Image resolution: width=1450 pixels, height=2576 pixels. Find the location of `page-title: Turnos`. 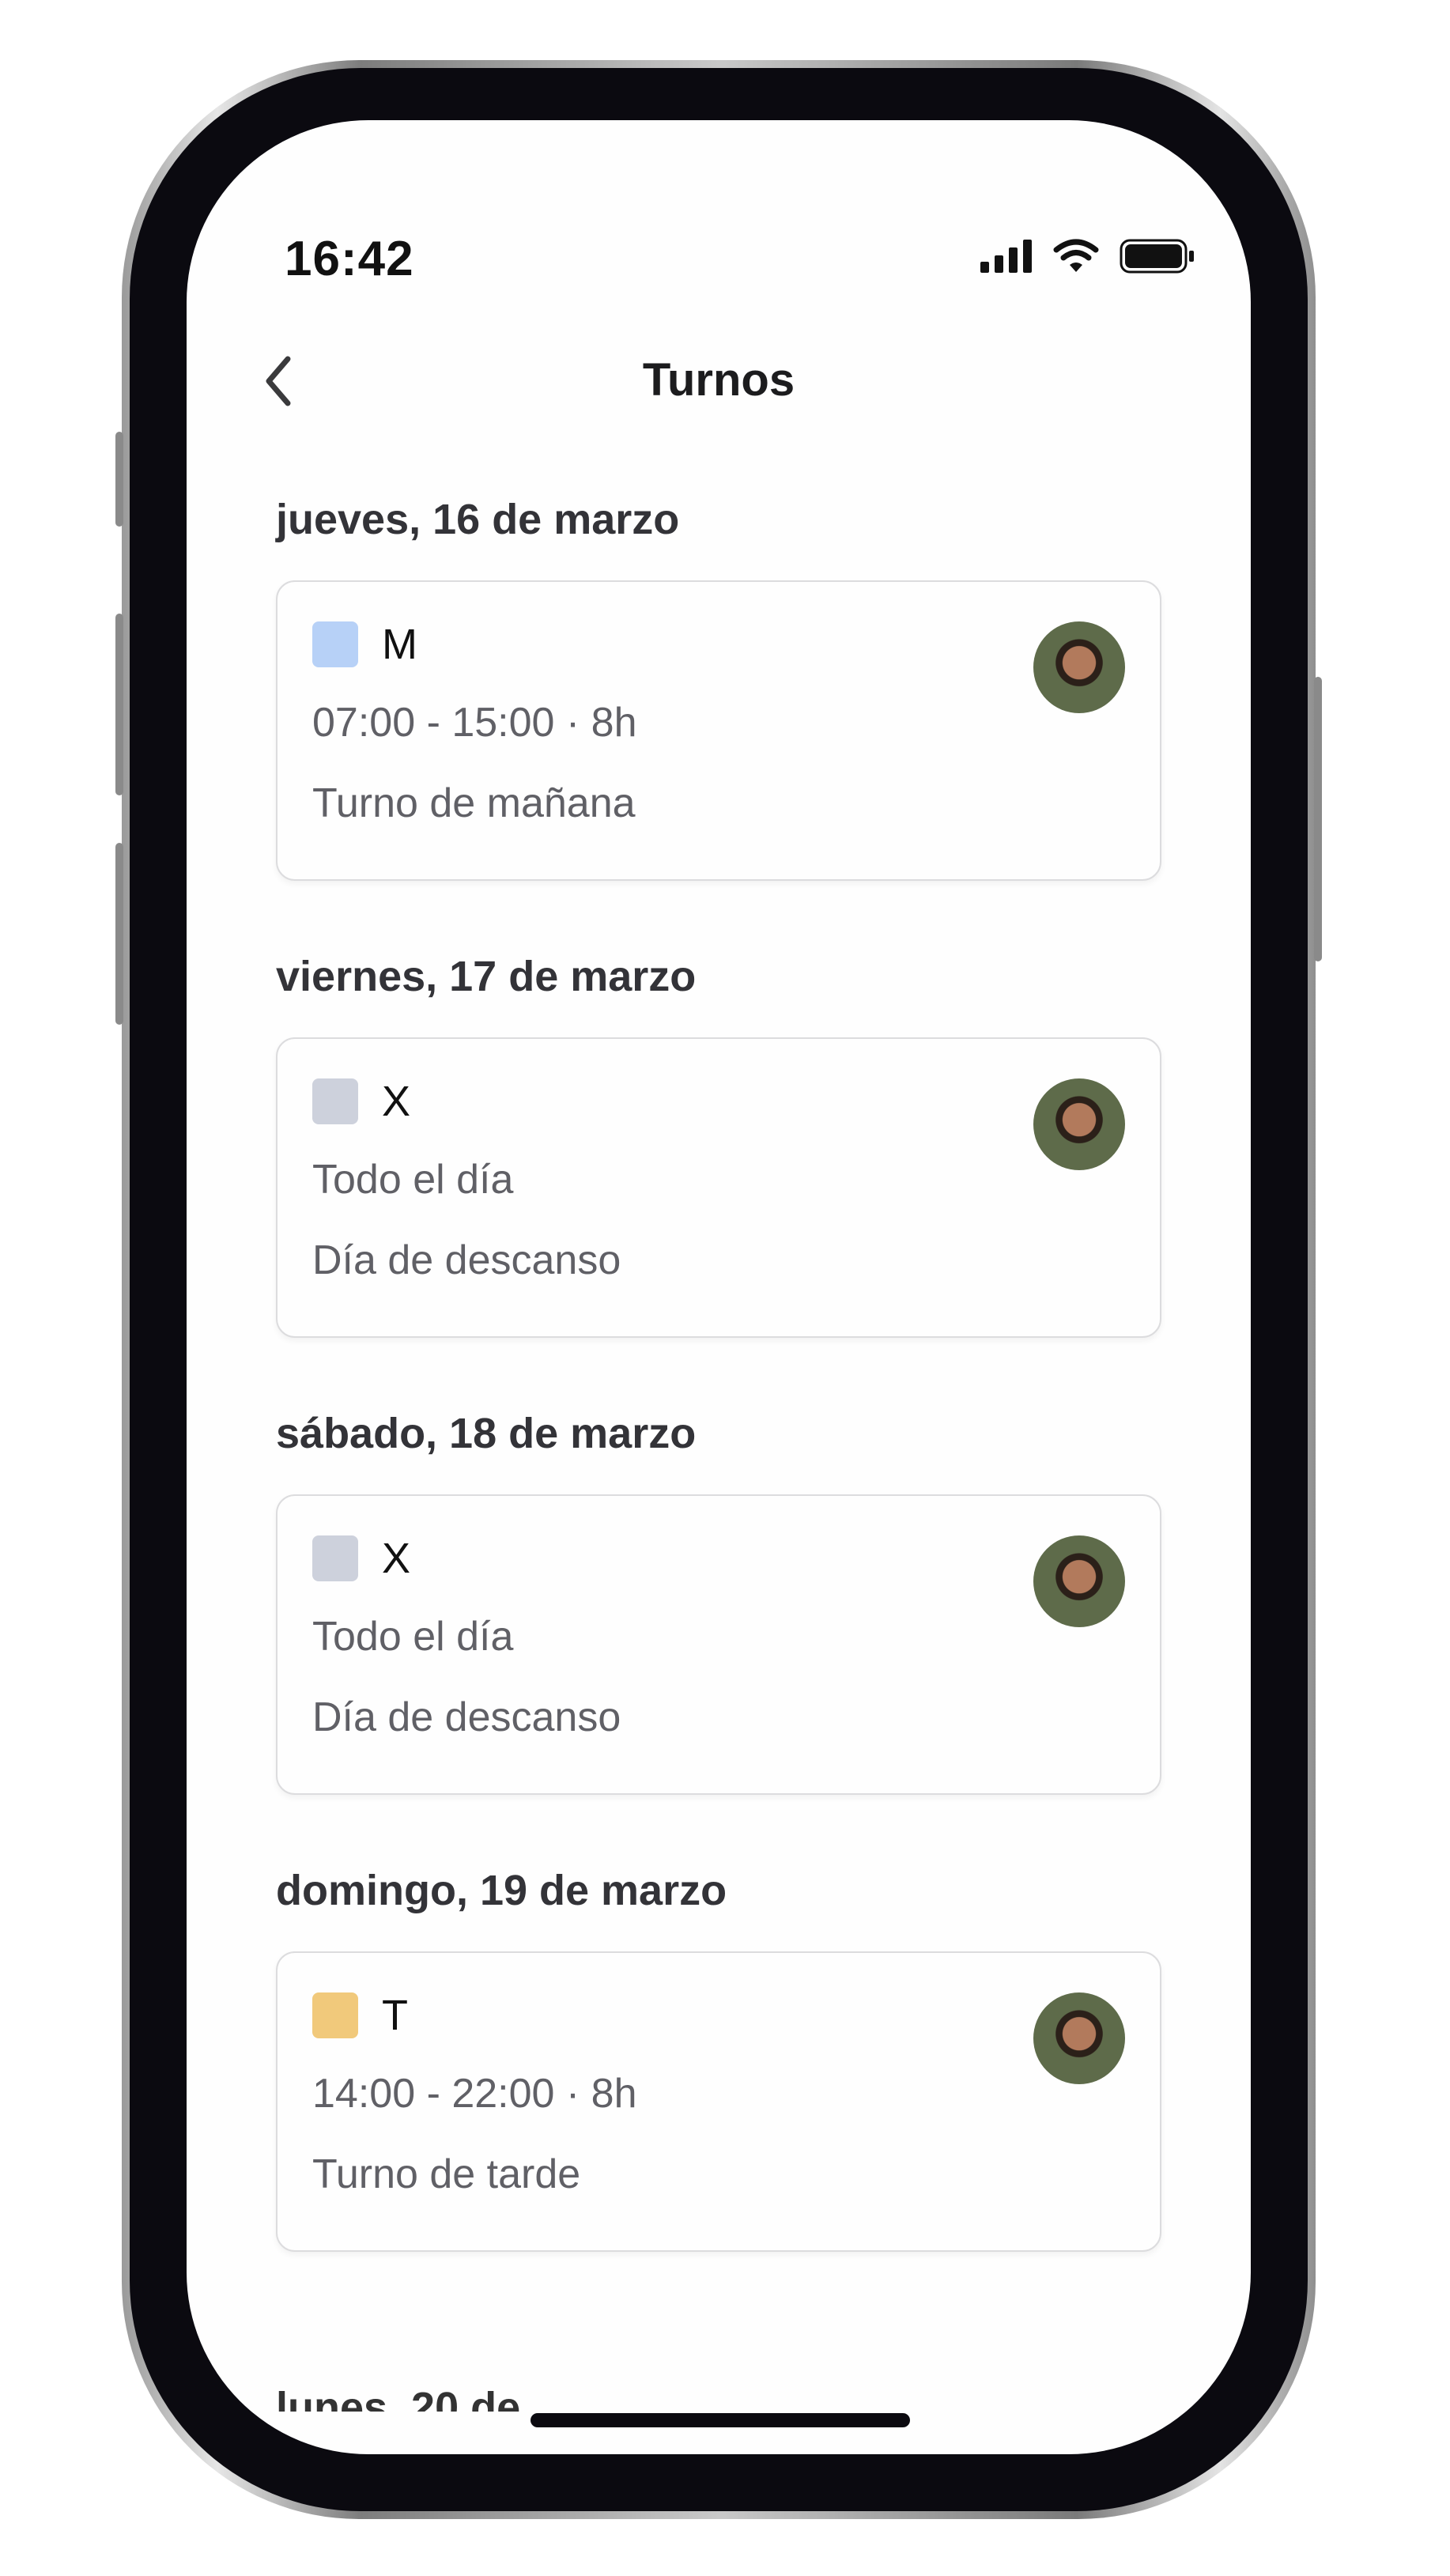

page-title: Turnos is located at coordinates (718, 380).